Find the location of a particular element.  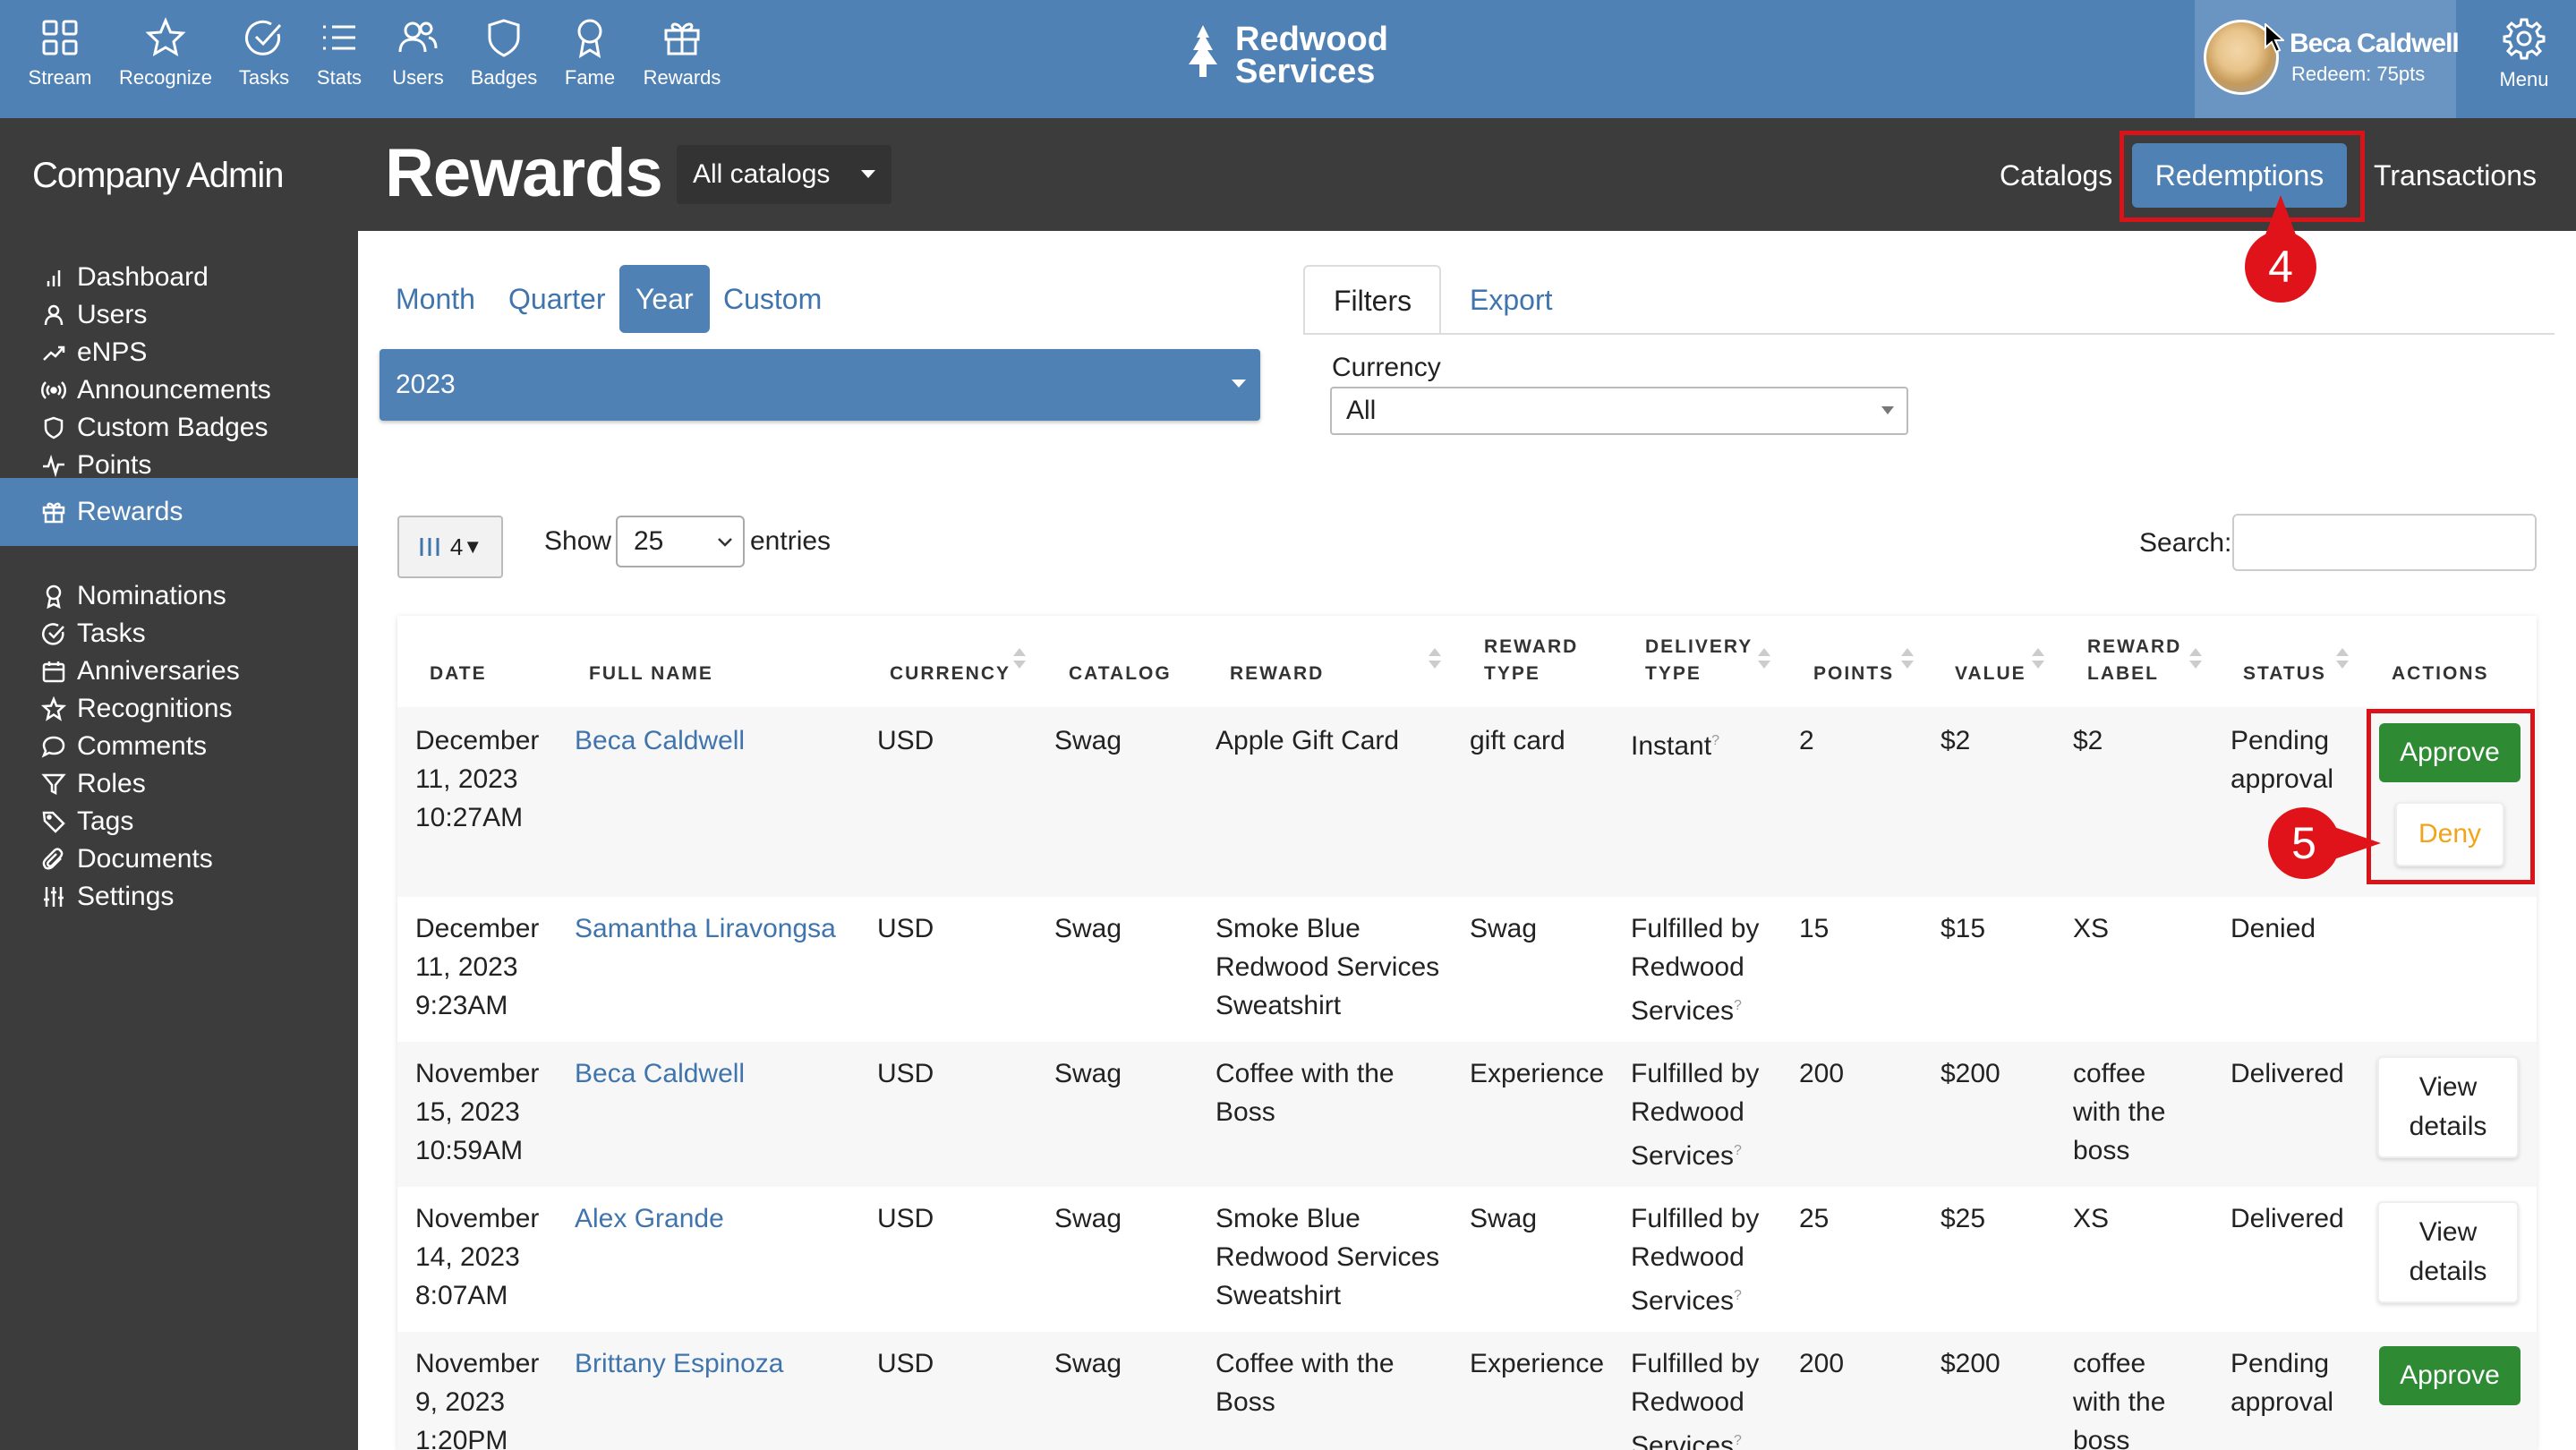

currency-select: All is located at coordinates (1619, 411).